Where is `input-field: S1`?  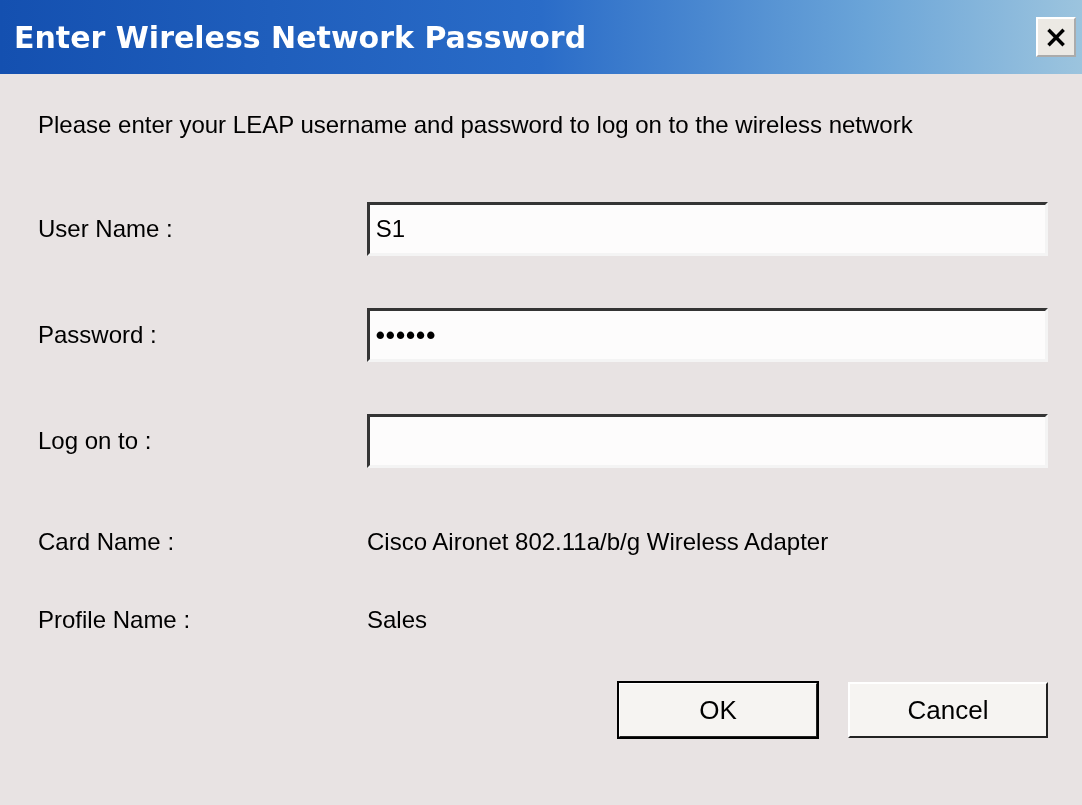 input-field: S1 is located at coordinates (707, 229).